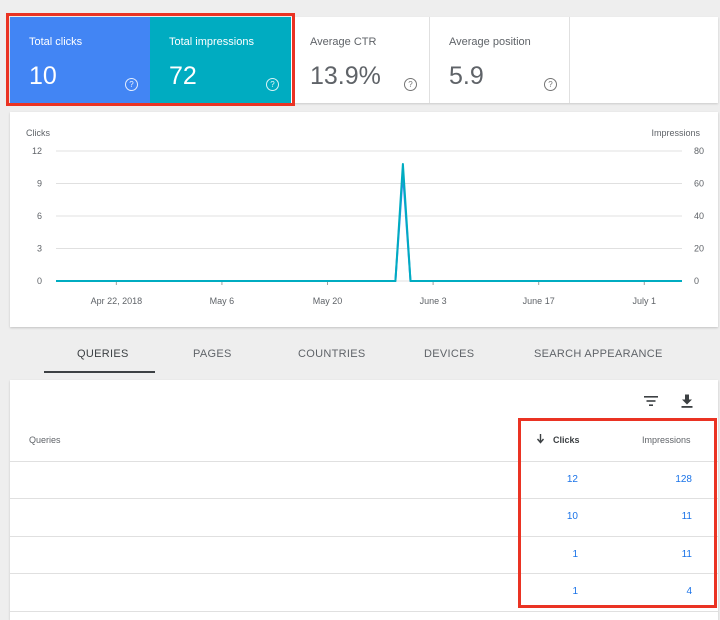 The width and height of the screenshot is (720, 620). What do you see at coordinates (572, 516) in the screenshot?
I see `row-clicks: 10` at bounding box center [572, 516].